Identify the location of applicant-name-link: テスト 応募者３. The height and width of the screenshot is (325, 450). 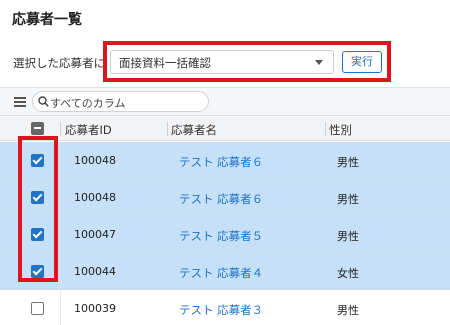
(221, 310).